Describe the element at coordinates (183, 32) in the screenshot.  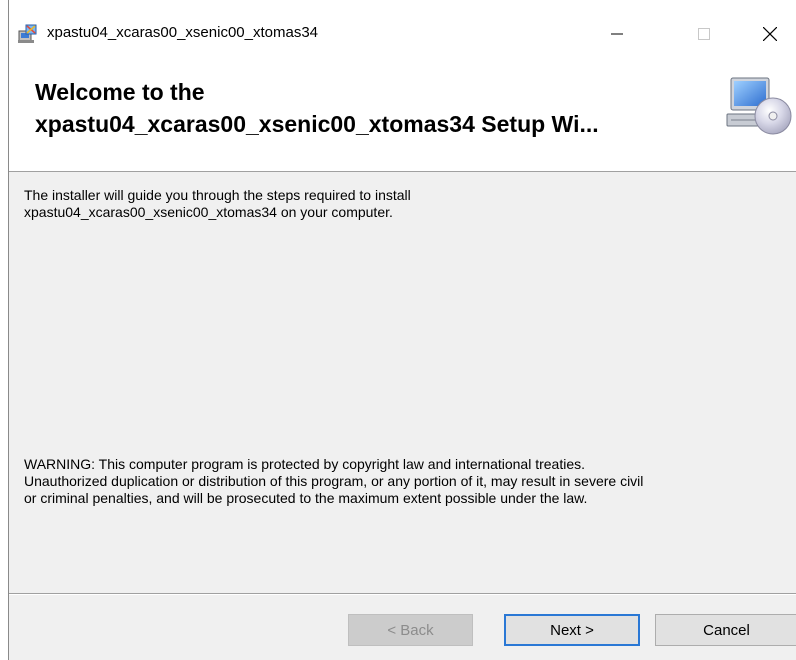
I see `window-title: xpastu04_xcaras00_xsenic00_xtomas34` at that location.